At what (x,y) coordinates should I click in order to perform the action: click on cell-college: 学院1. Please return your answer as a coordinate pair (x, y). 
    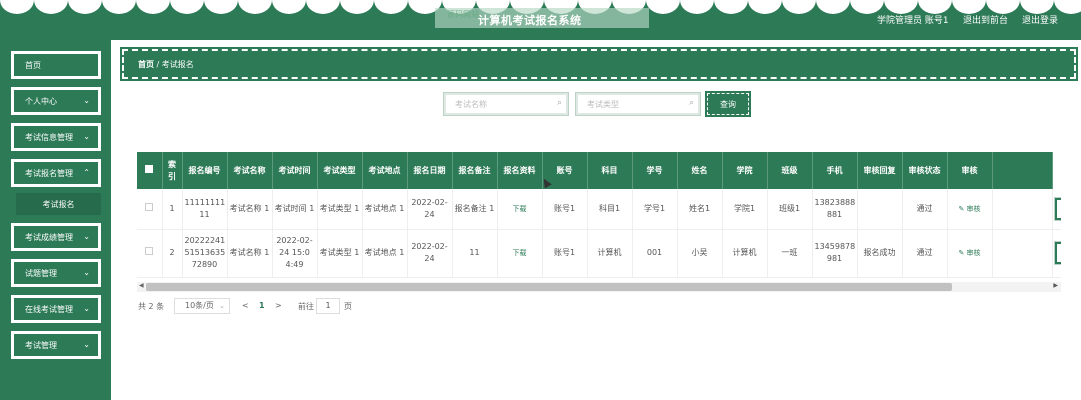
    Looking at the image, I should click on (745, 209).